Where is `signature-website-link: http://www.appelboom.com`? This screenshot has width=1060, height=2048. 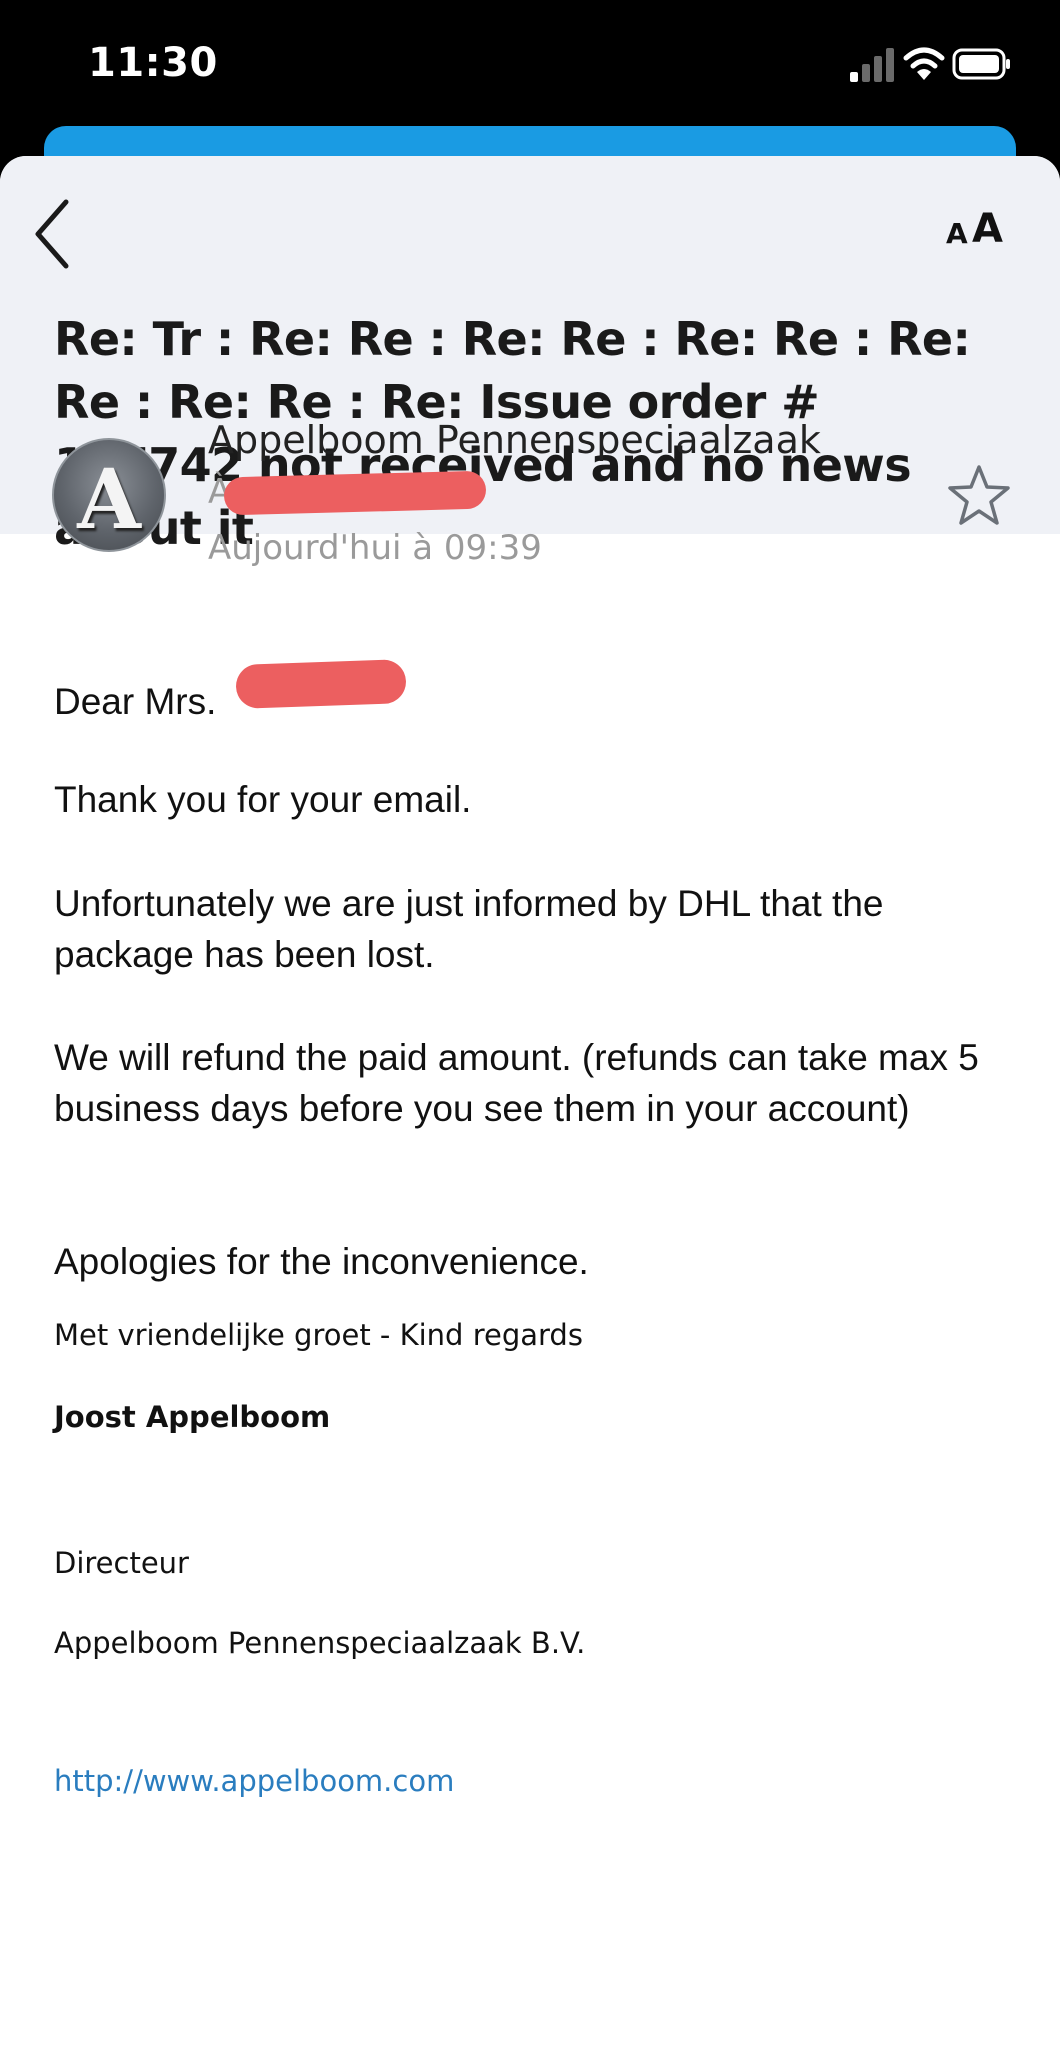 signature-website-link: http://www.appelboom.com is located at coordinates (254, 1781).